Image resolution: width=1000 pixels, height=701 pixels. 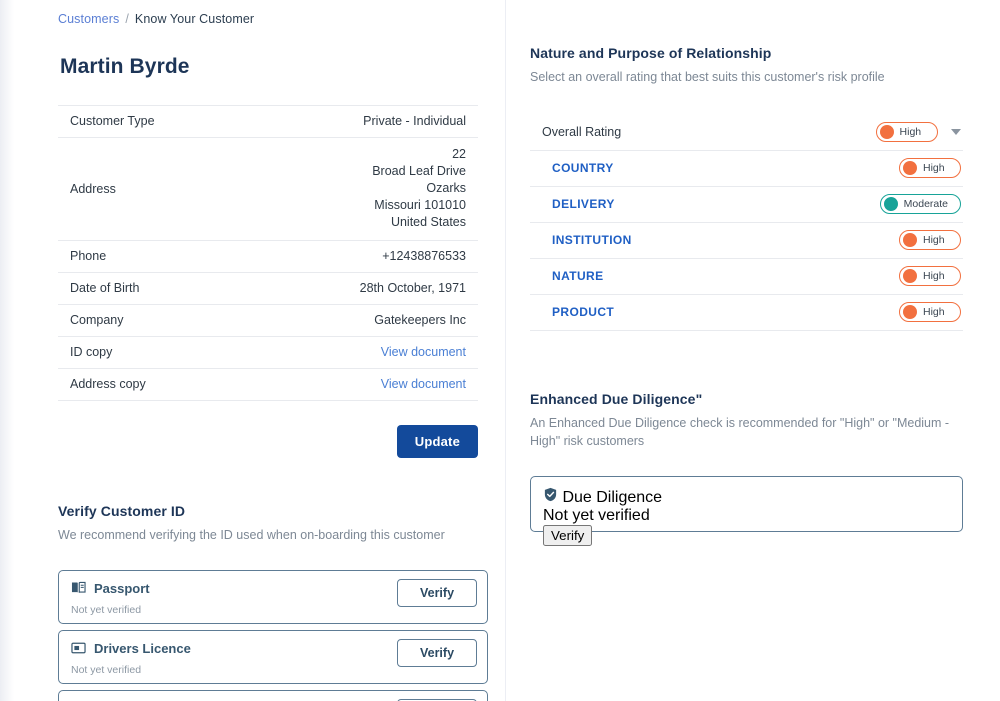 I want to click on category-label-delivery: DELIVERY, so click(x=646, y=204).